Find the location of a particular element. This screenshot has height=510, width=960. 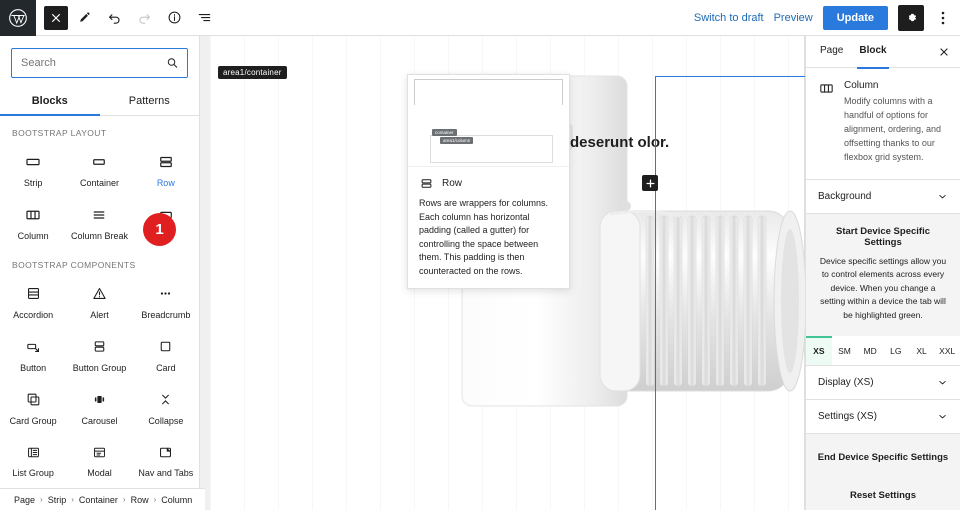

device-tab-sm: SM is located at coordinates (845, 350).